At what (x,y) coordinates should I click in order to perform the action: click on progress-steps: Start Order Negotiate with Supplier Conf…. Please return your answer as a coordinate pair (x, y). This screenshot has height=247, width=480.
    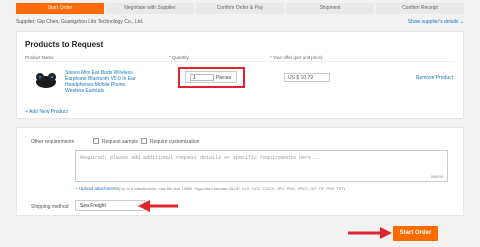
    Looking at the image, I should click on (240, 8).